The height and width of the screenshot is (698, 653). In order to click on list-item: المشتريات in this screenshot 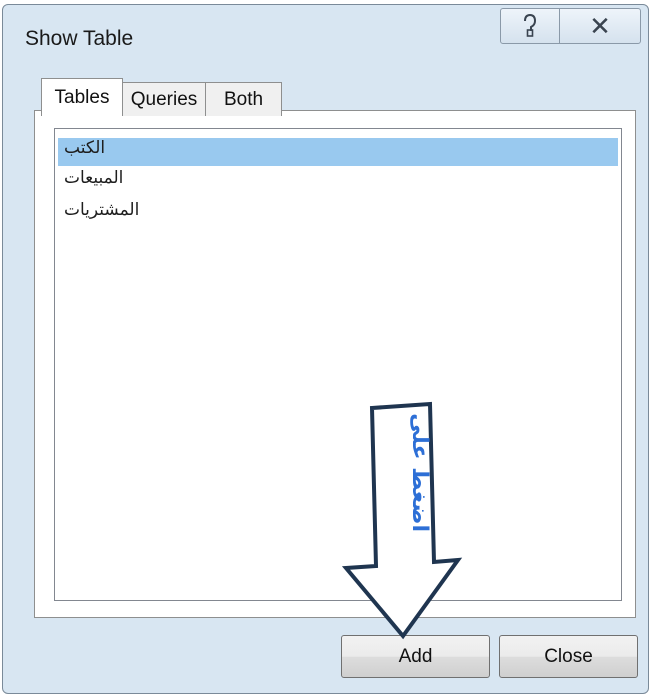, I will do `click(338, 214)`.